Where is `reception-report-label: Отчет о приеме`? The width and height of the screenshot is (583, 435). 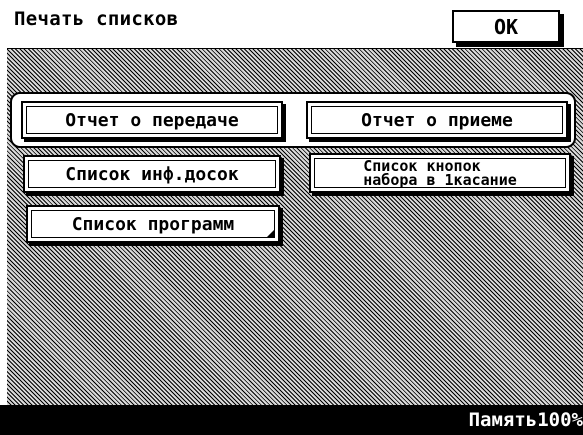 reception-report-label: Отчет о приеме is located at coordinates (437, 120).